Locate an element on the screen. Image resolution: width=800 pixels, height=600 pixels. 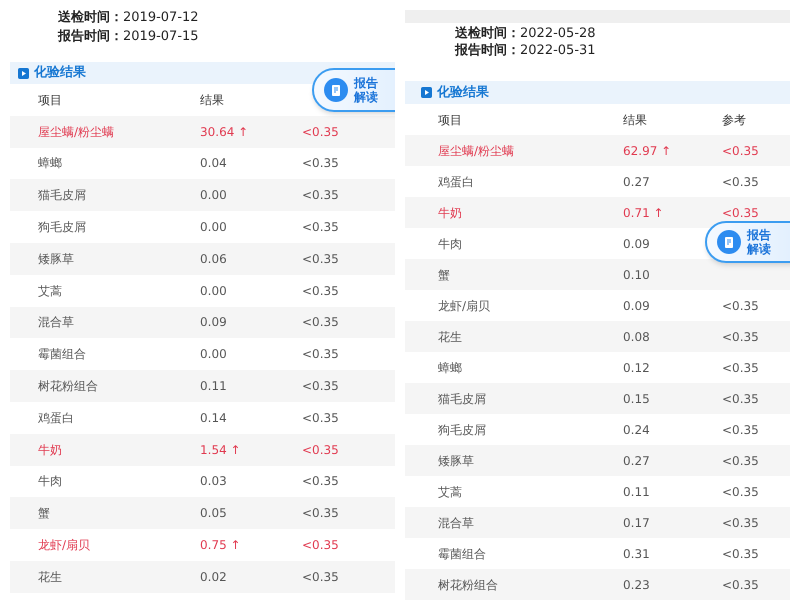
result-value: 0.17 is located at coordinates (636, 523).